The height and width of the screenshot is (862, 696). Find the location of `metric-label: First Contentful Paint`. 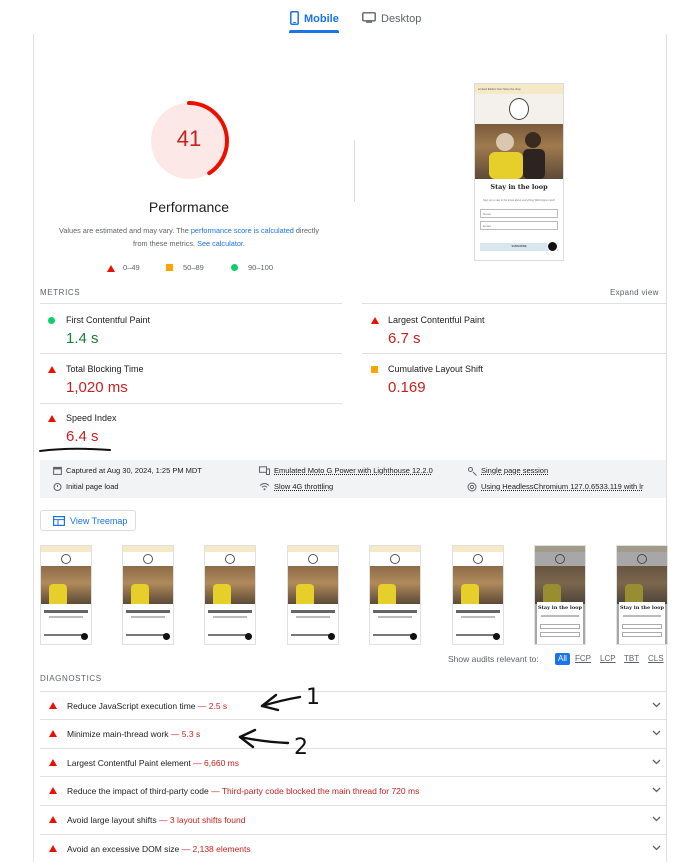

metric-label: First Contentful Paint is located at coordinates (108, 320).